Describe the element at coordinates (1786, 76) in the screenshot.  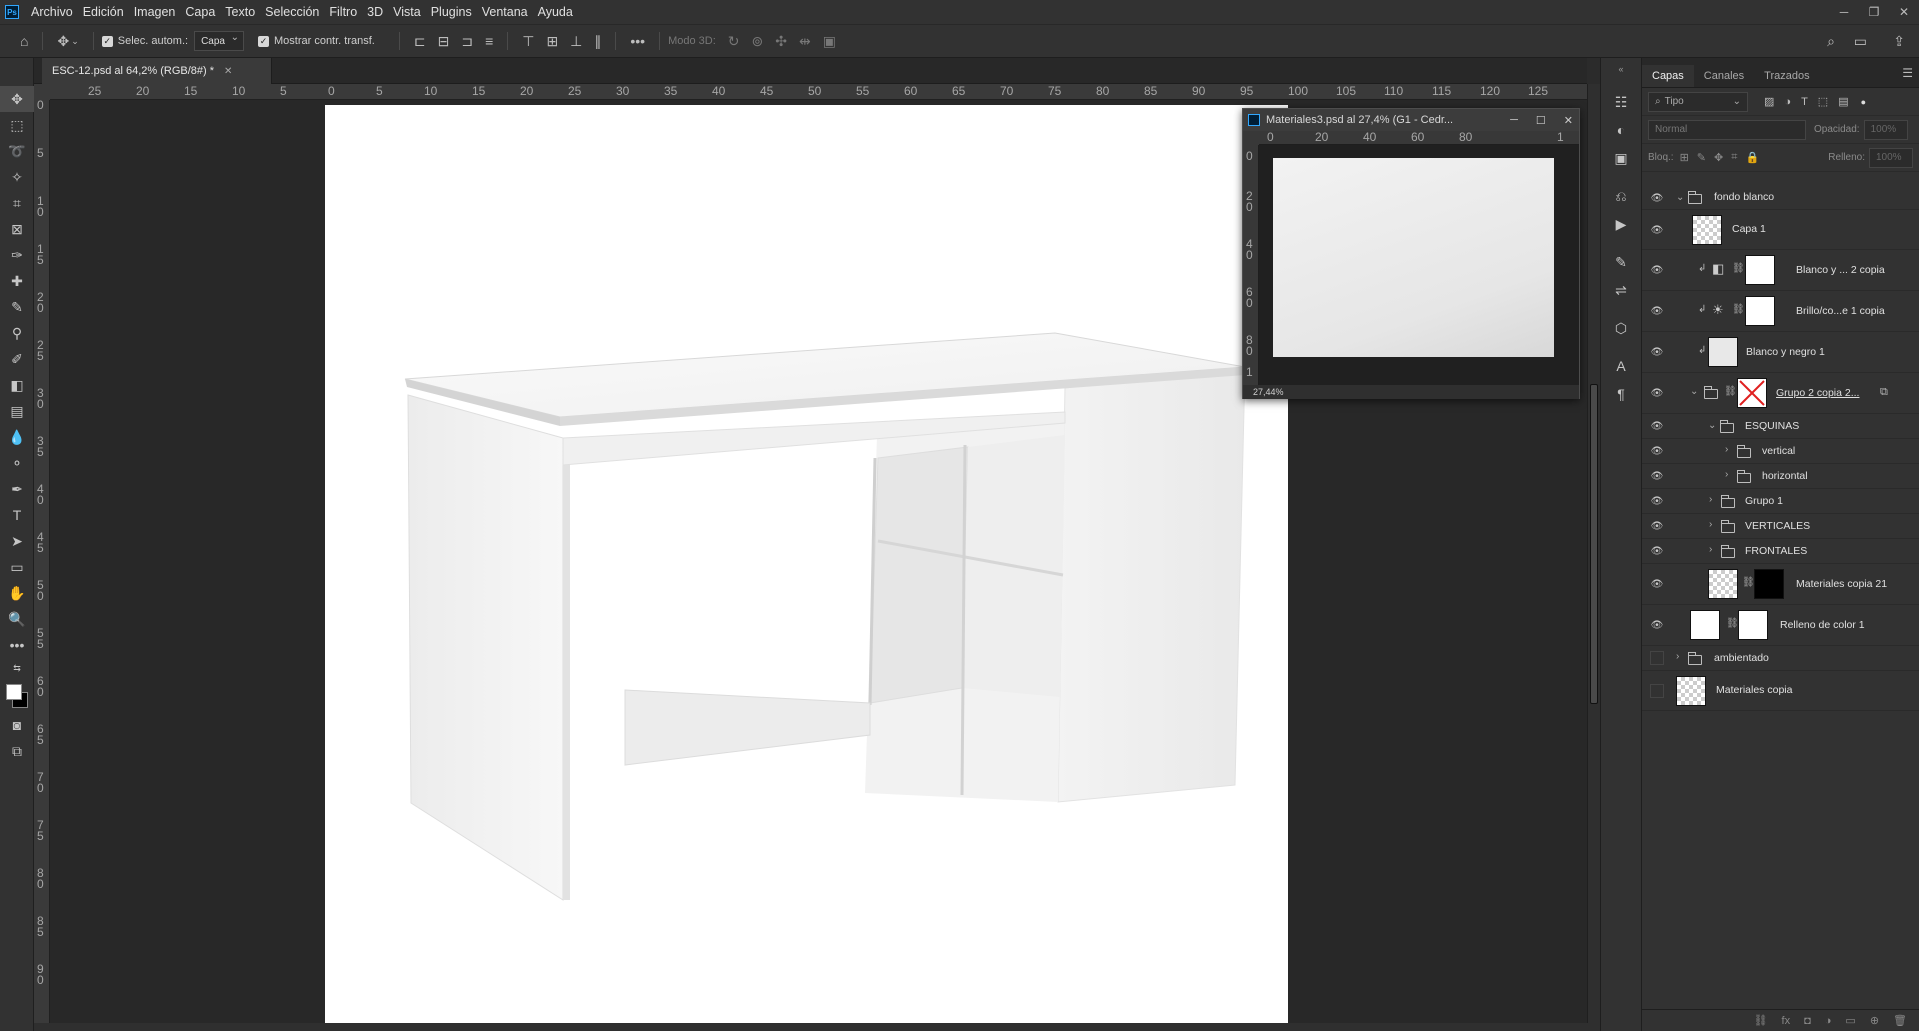
I see `tab-trazados: Trazados` at that location.